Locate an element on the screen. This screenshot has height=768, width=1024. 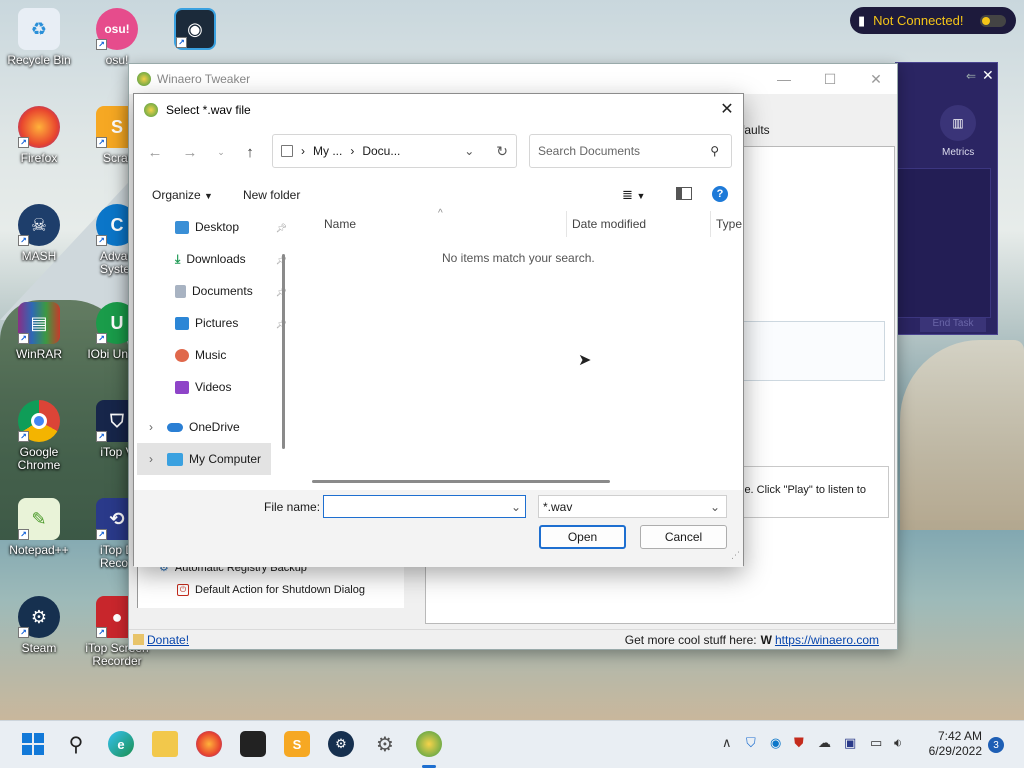
trees is located at coordinates (962, 435).